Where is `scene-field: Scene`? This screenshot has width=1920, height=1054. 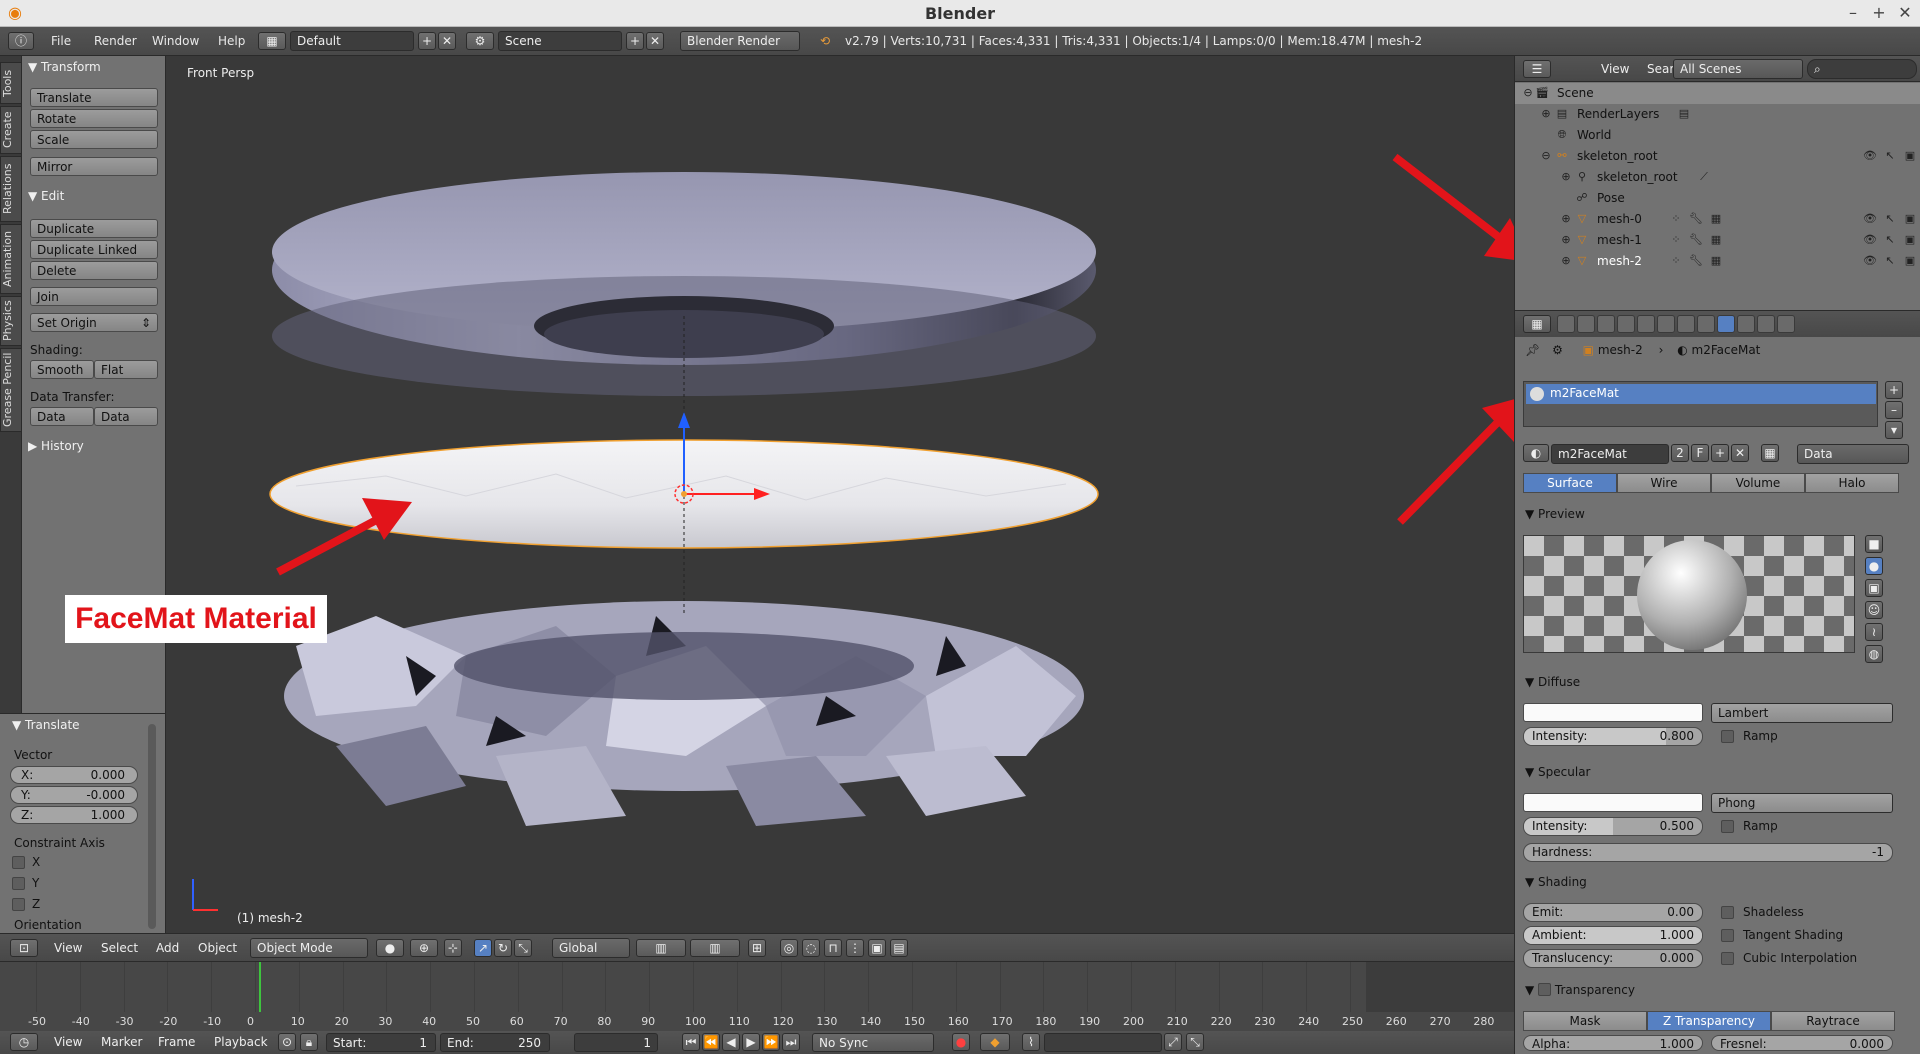
scene-field: Scene is located at coordinates (560, 41).